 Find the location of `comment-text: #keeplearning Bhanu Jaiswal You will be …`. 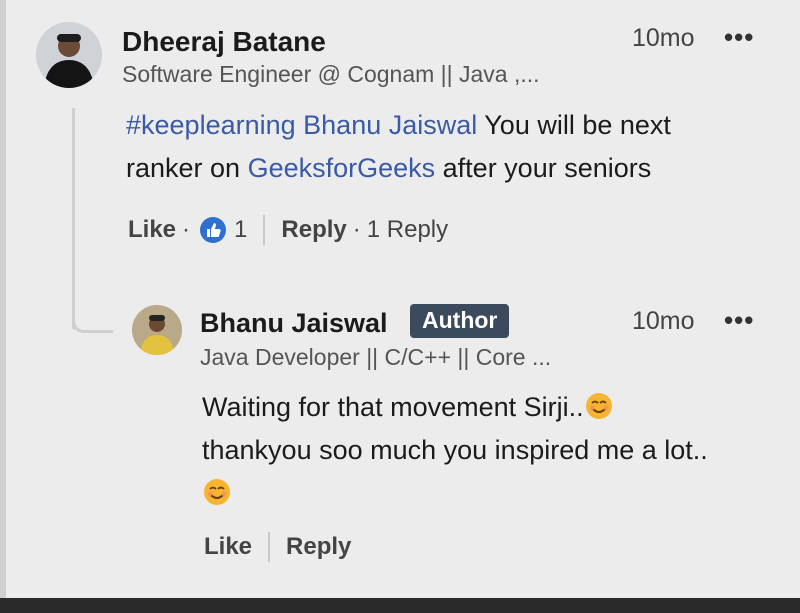

comment-text: #keeplearning Bhanu Jaiswal You will be … is located at coordinates (456, 147).